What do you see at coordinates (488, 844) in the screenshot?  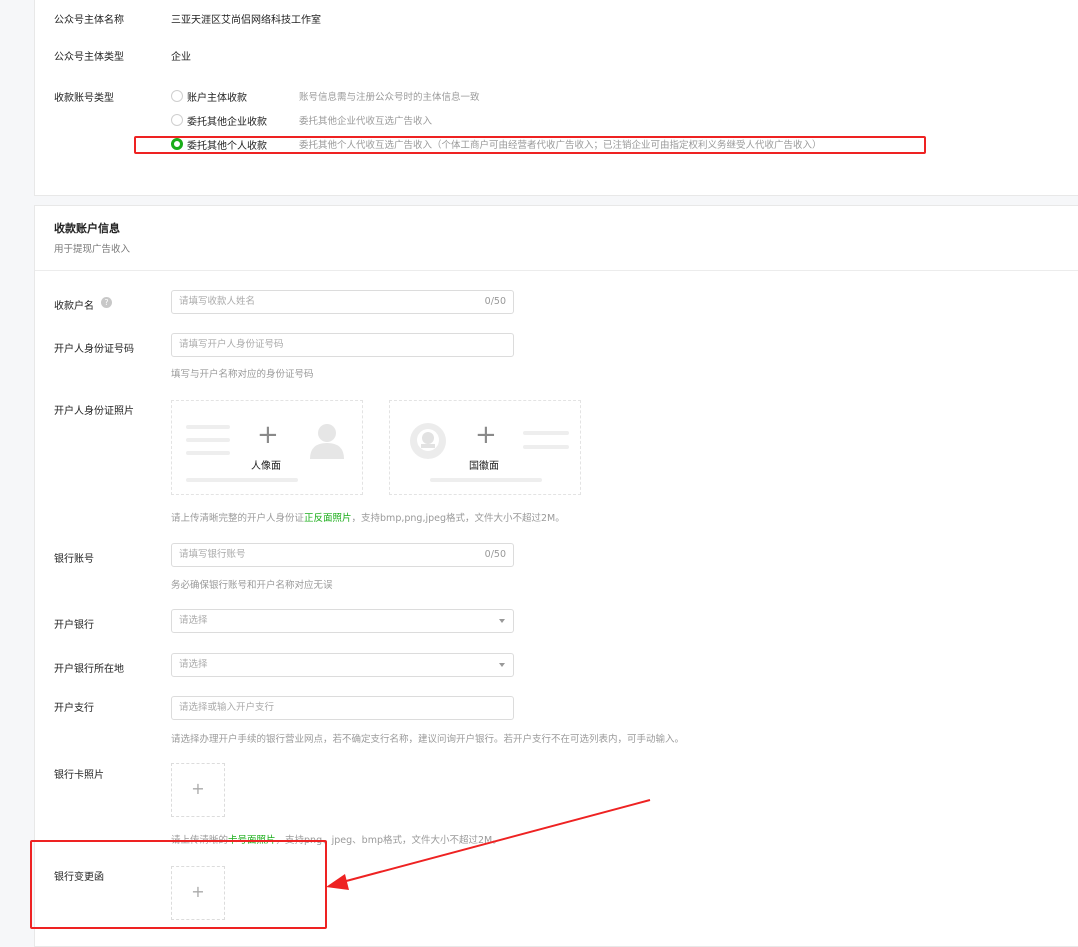 I see `annotation-arrow` at bounding box center [488, 844].